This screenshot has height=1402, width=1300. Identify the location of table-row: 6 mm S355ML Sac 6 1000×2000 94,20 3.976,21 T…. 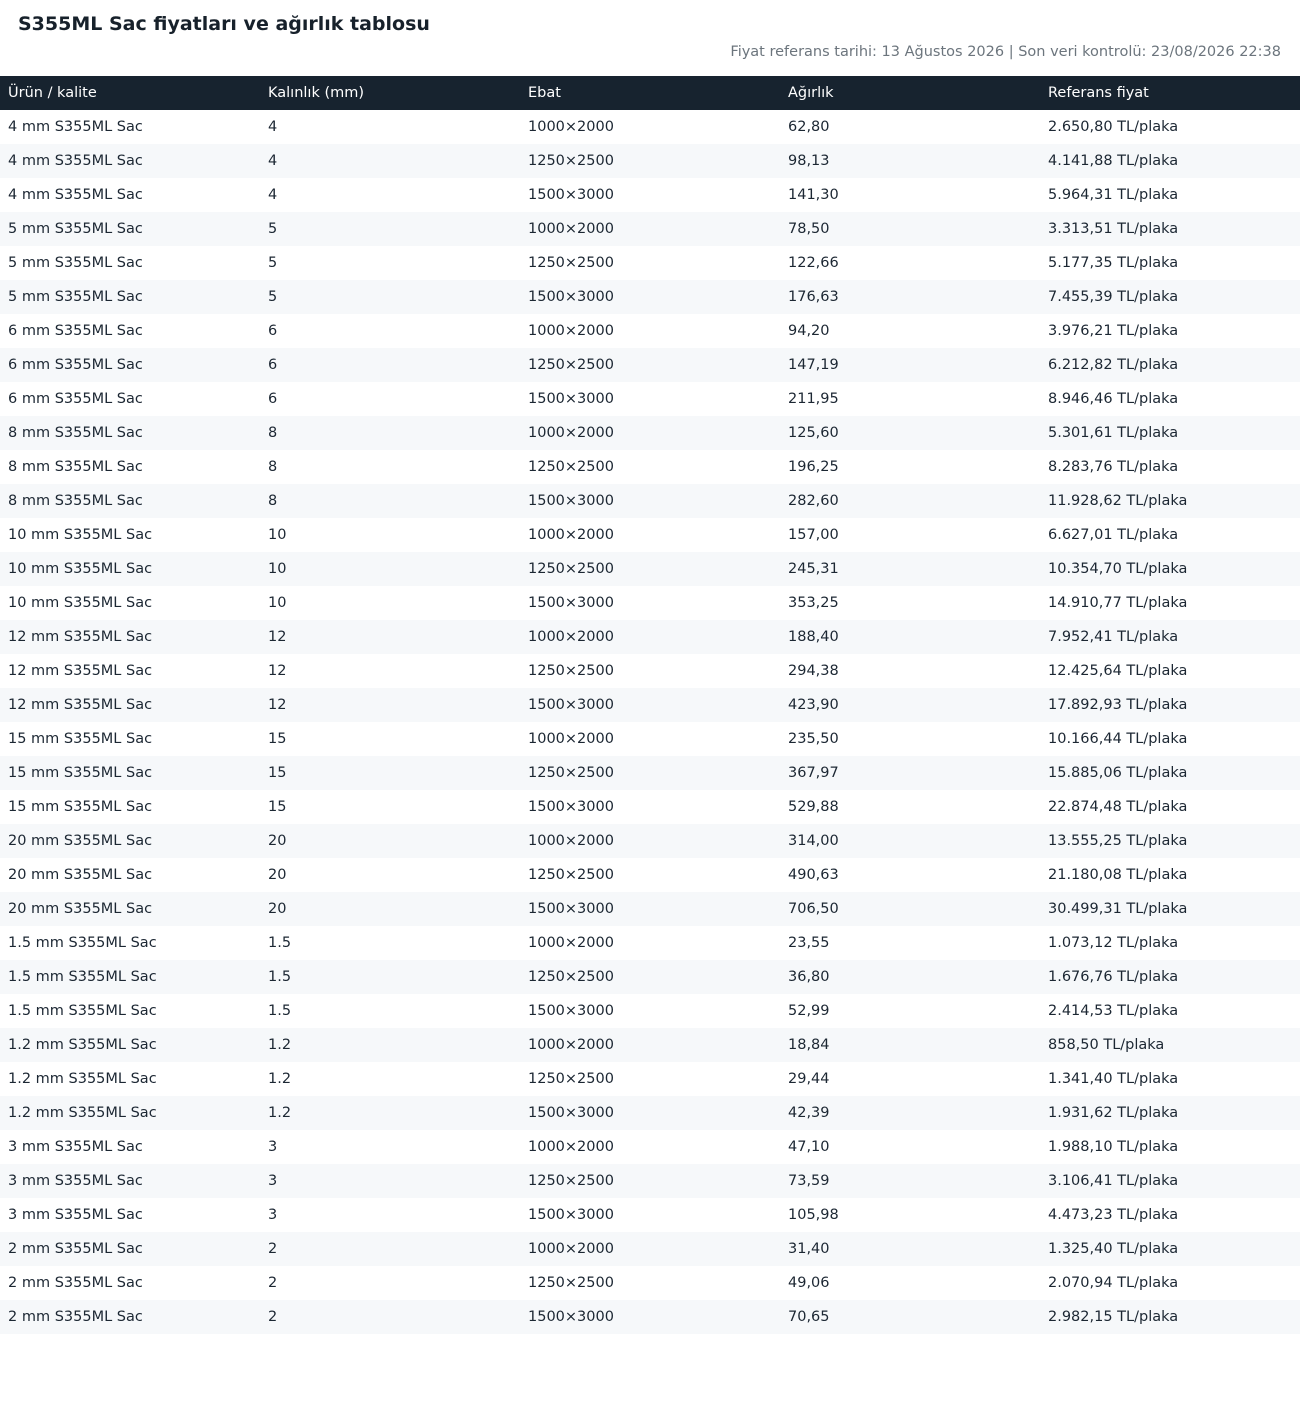
(650, 331).